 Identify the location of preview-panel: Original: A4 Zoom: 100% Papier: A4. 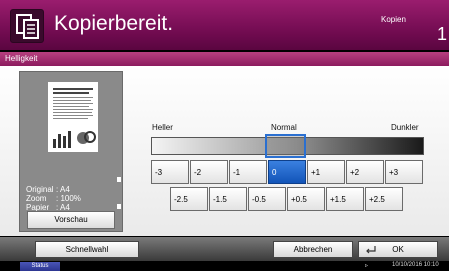
(71, 151).